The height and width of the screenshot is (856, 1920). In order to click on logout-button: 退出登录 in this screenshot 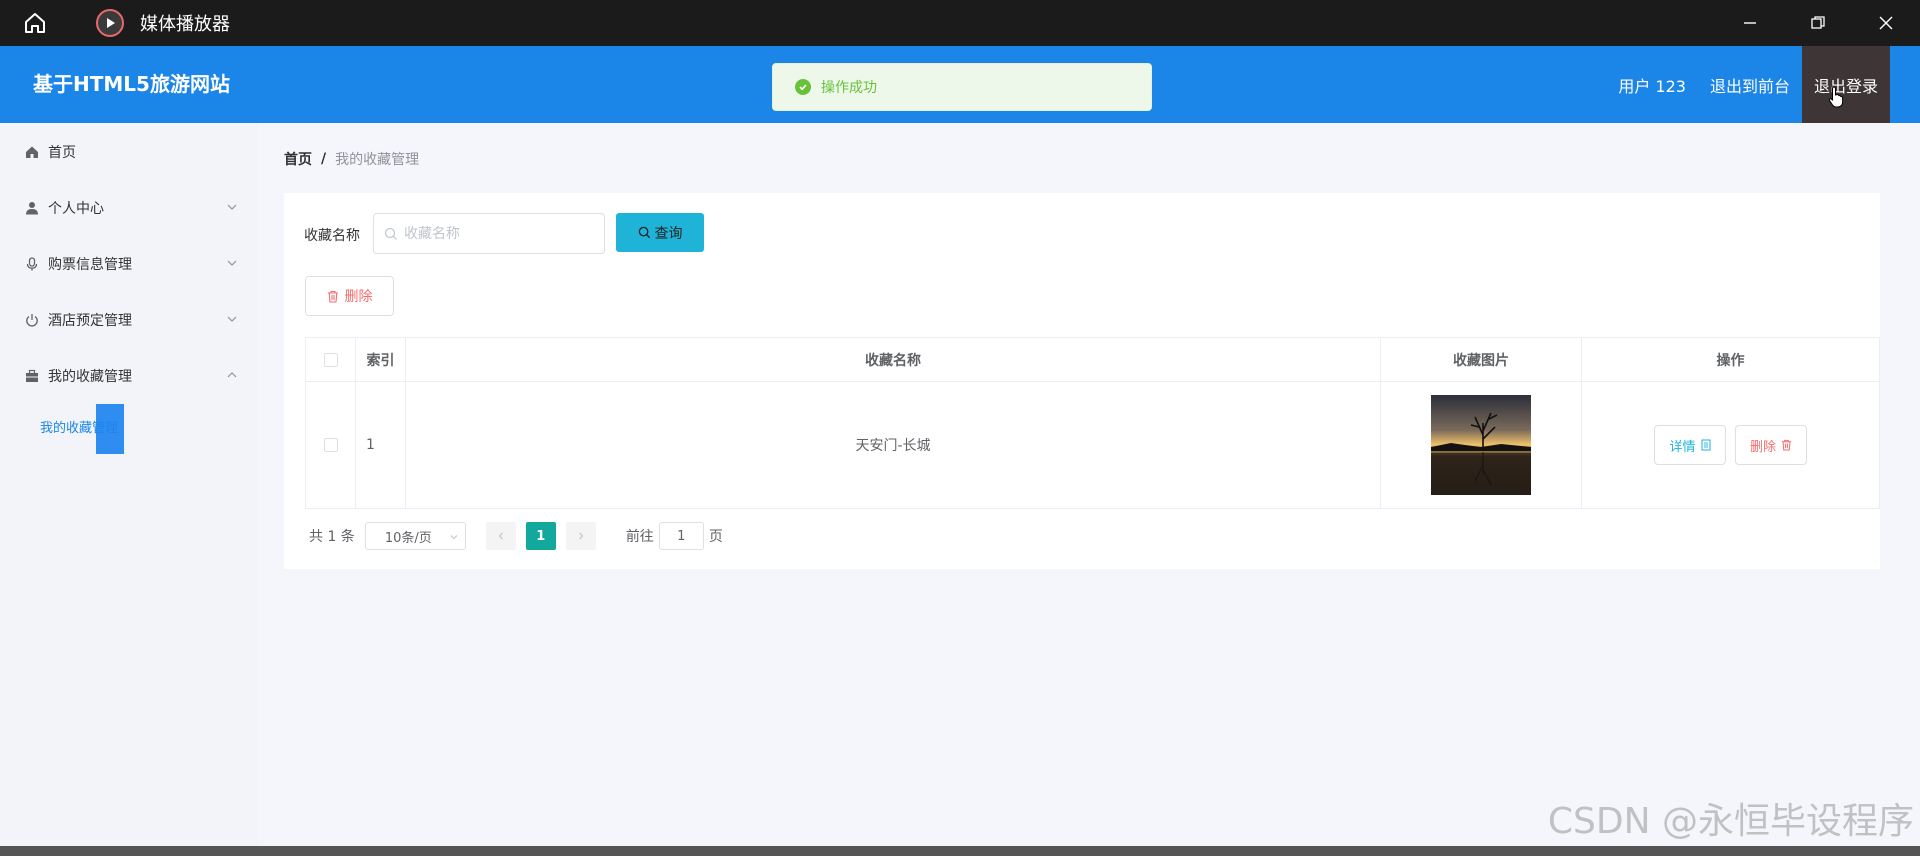, I will do `click(1846, 84)`.